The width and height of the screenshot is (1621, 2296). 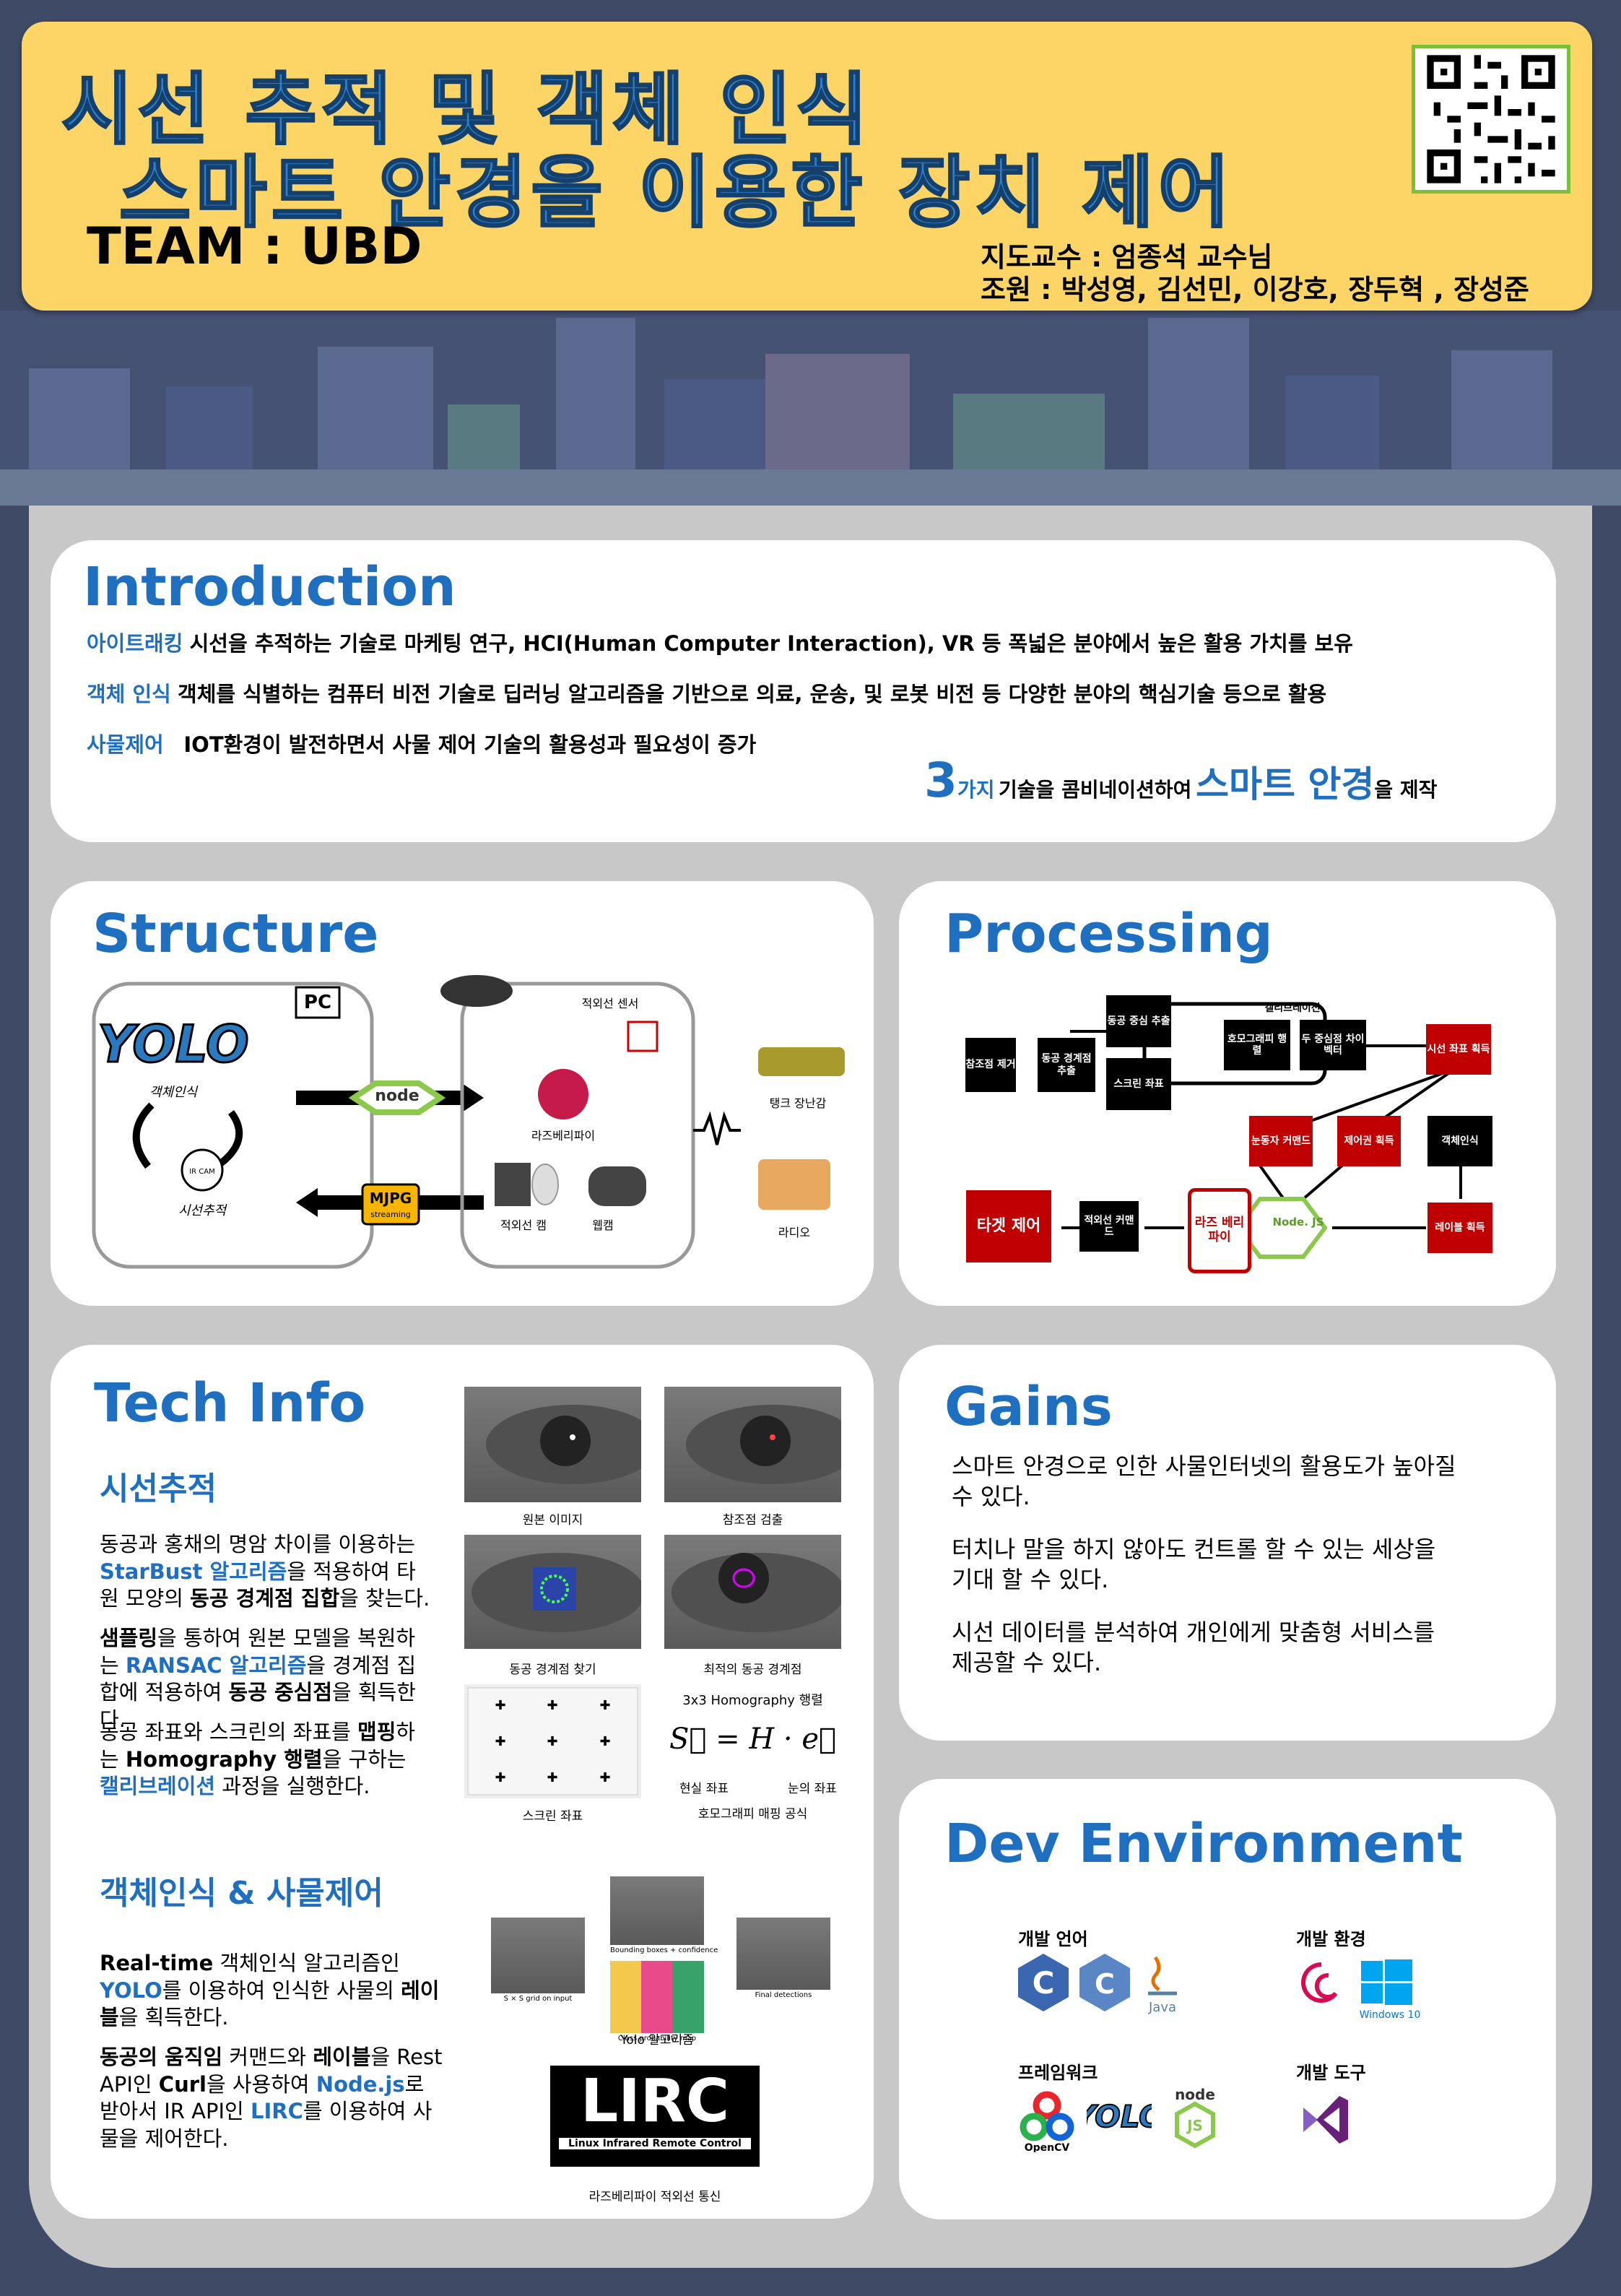 I want to click on object-recognition-label: 객체인식, so click(x=174, y=1092).